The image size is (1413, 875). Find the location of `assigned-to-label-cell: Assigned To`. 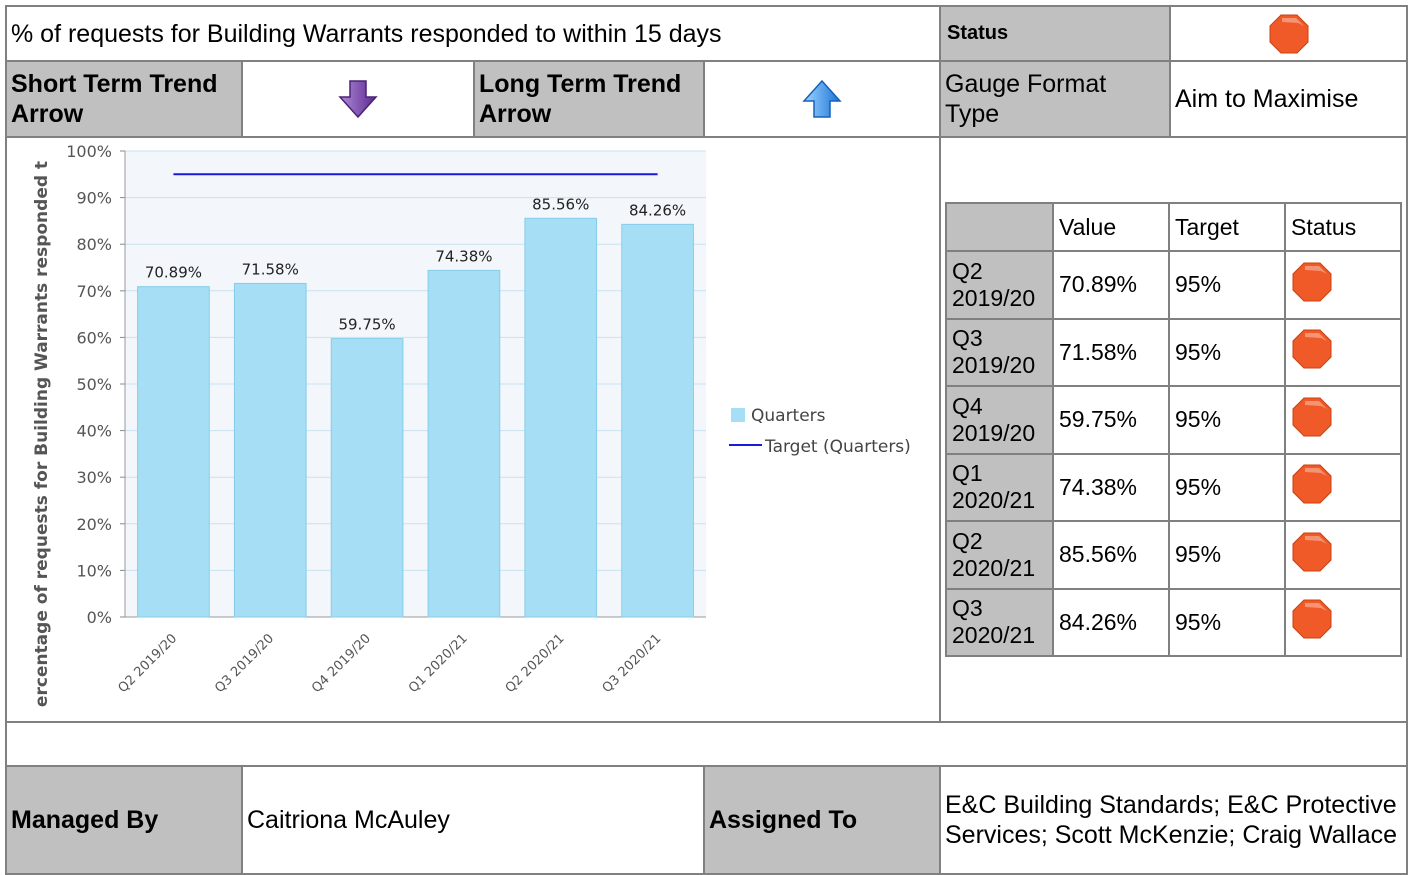

assigned-to-label-cell: Assigned To is located at coordinates (822, 820).